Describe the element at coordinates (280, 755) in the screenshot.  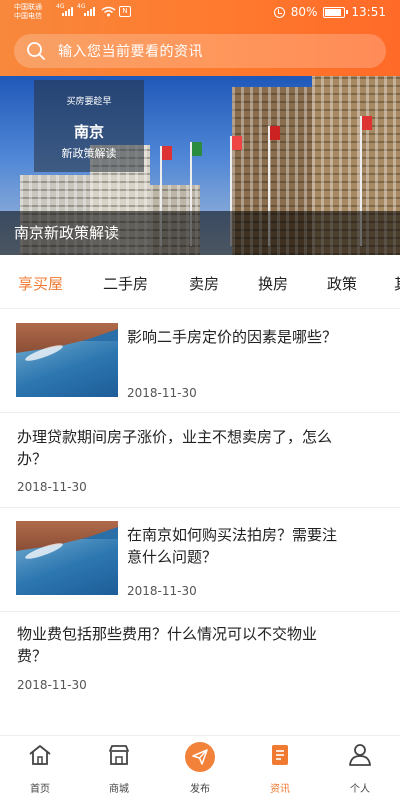
I see `news-icon` at that location.